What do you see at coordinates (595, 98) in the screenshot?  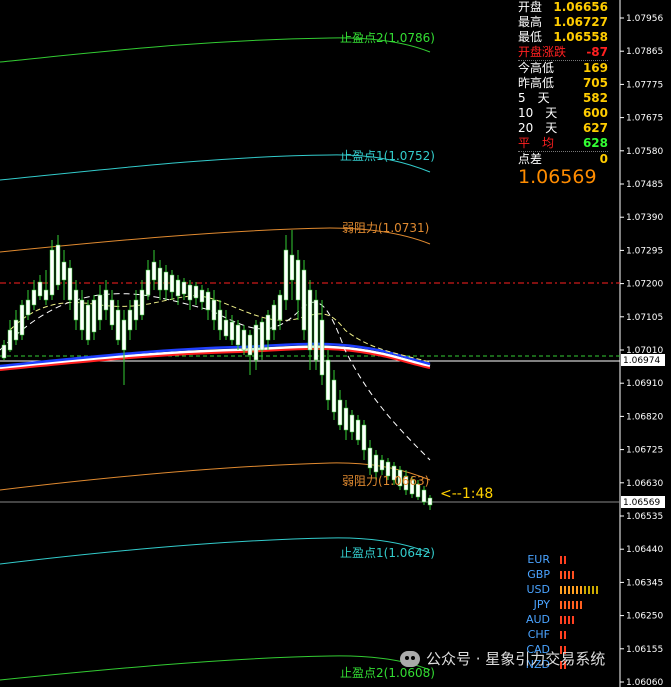 I see `info-value: 582` at bounding box center [595, 98].